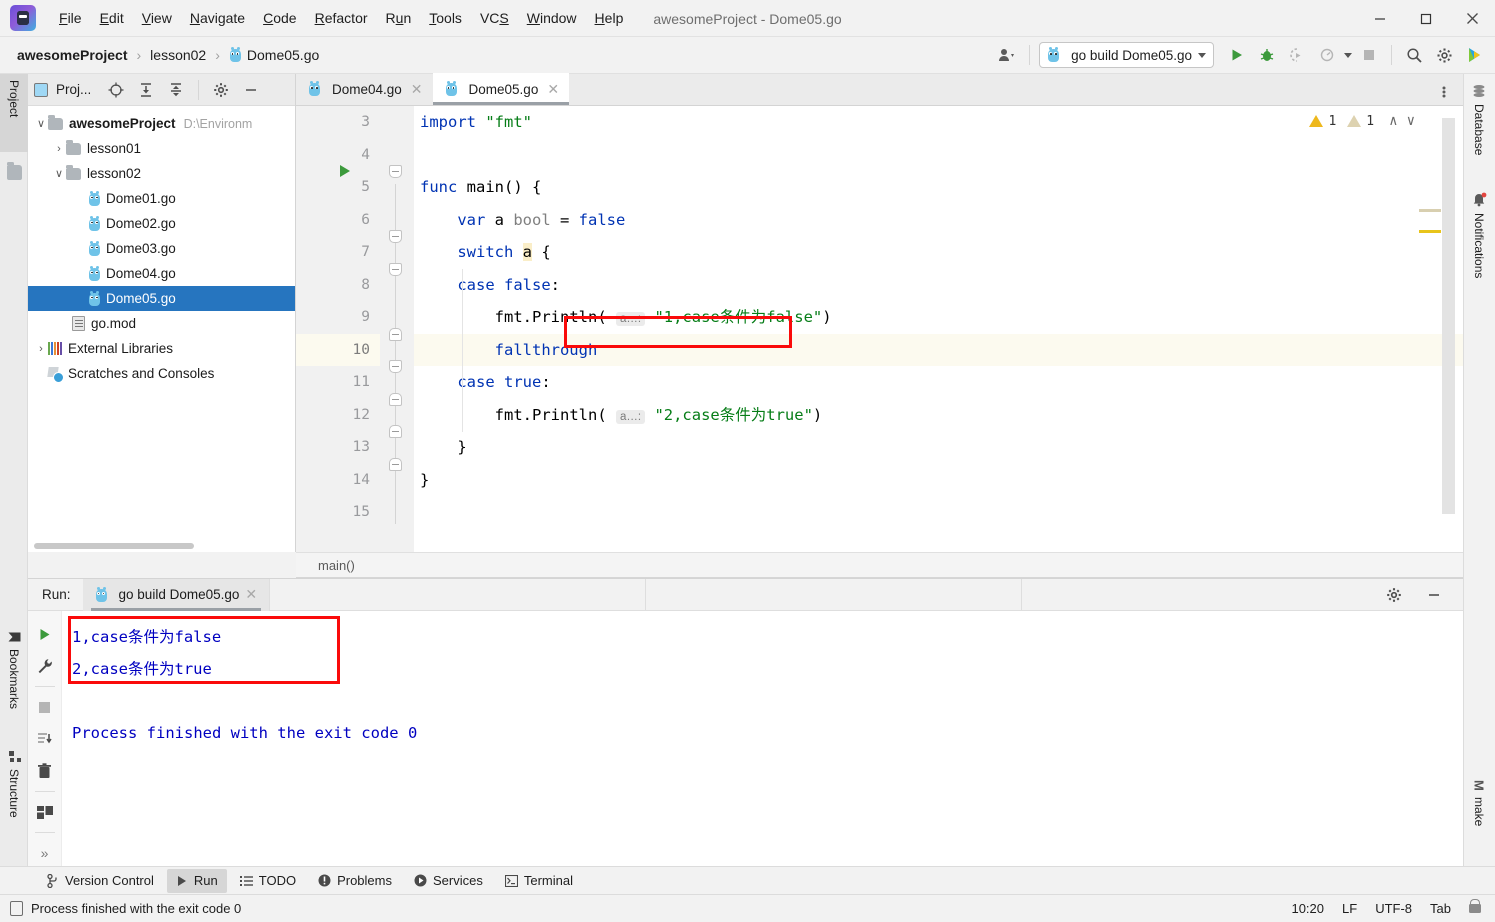 This screenshot has height=922, width=1495. I want to click on tree-item-external-libraries: › External Libraries, so click(161, 348).